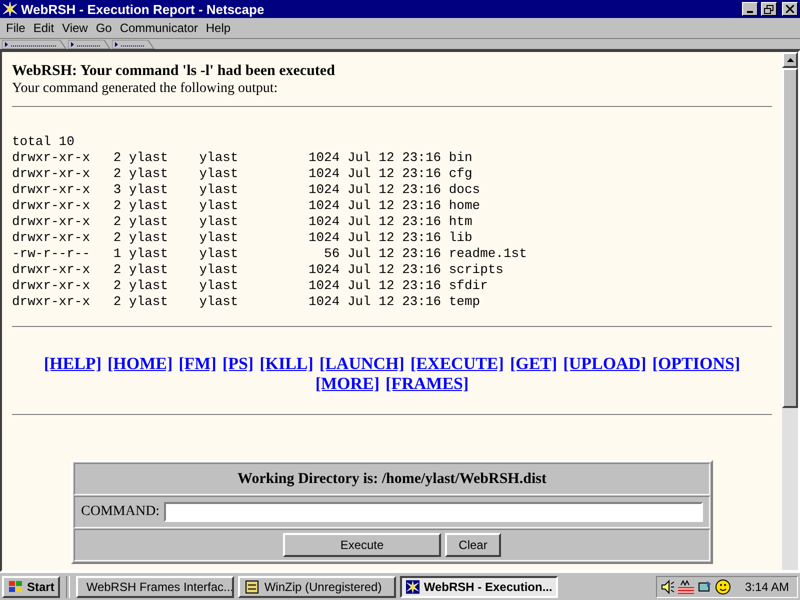 The image size is (800, 600). What do you see at coordinates (250, 286) in the screenshot?
I see `output-line: drwxr-xr-x 2 ylast ylast 1024 Jul 12 23:16 sfdir` at bounding box center [250, 286].